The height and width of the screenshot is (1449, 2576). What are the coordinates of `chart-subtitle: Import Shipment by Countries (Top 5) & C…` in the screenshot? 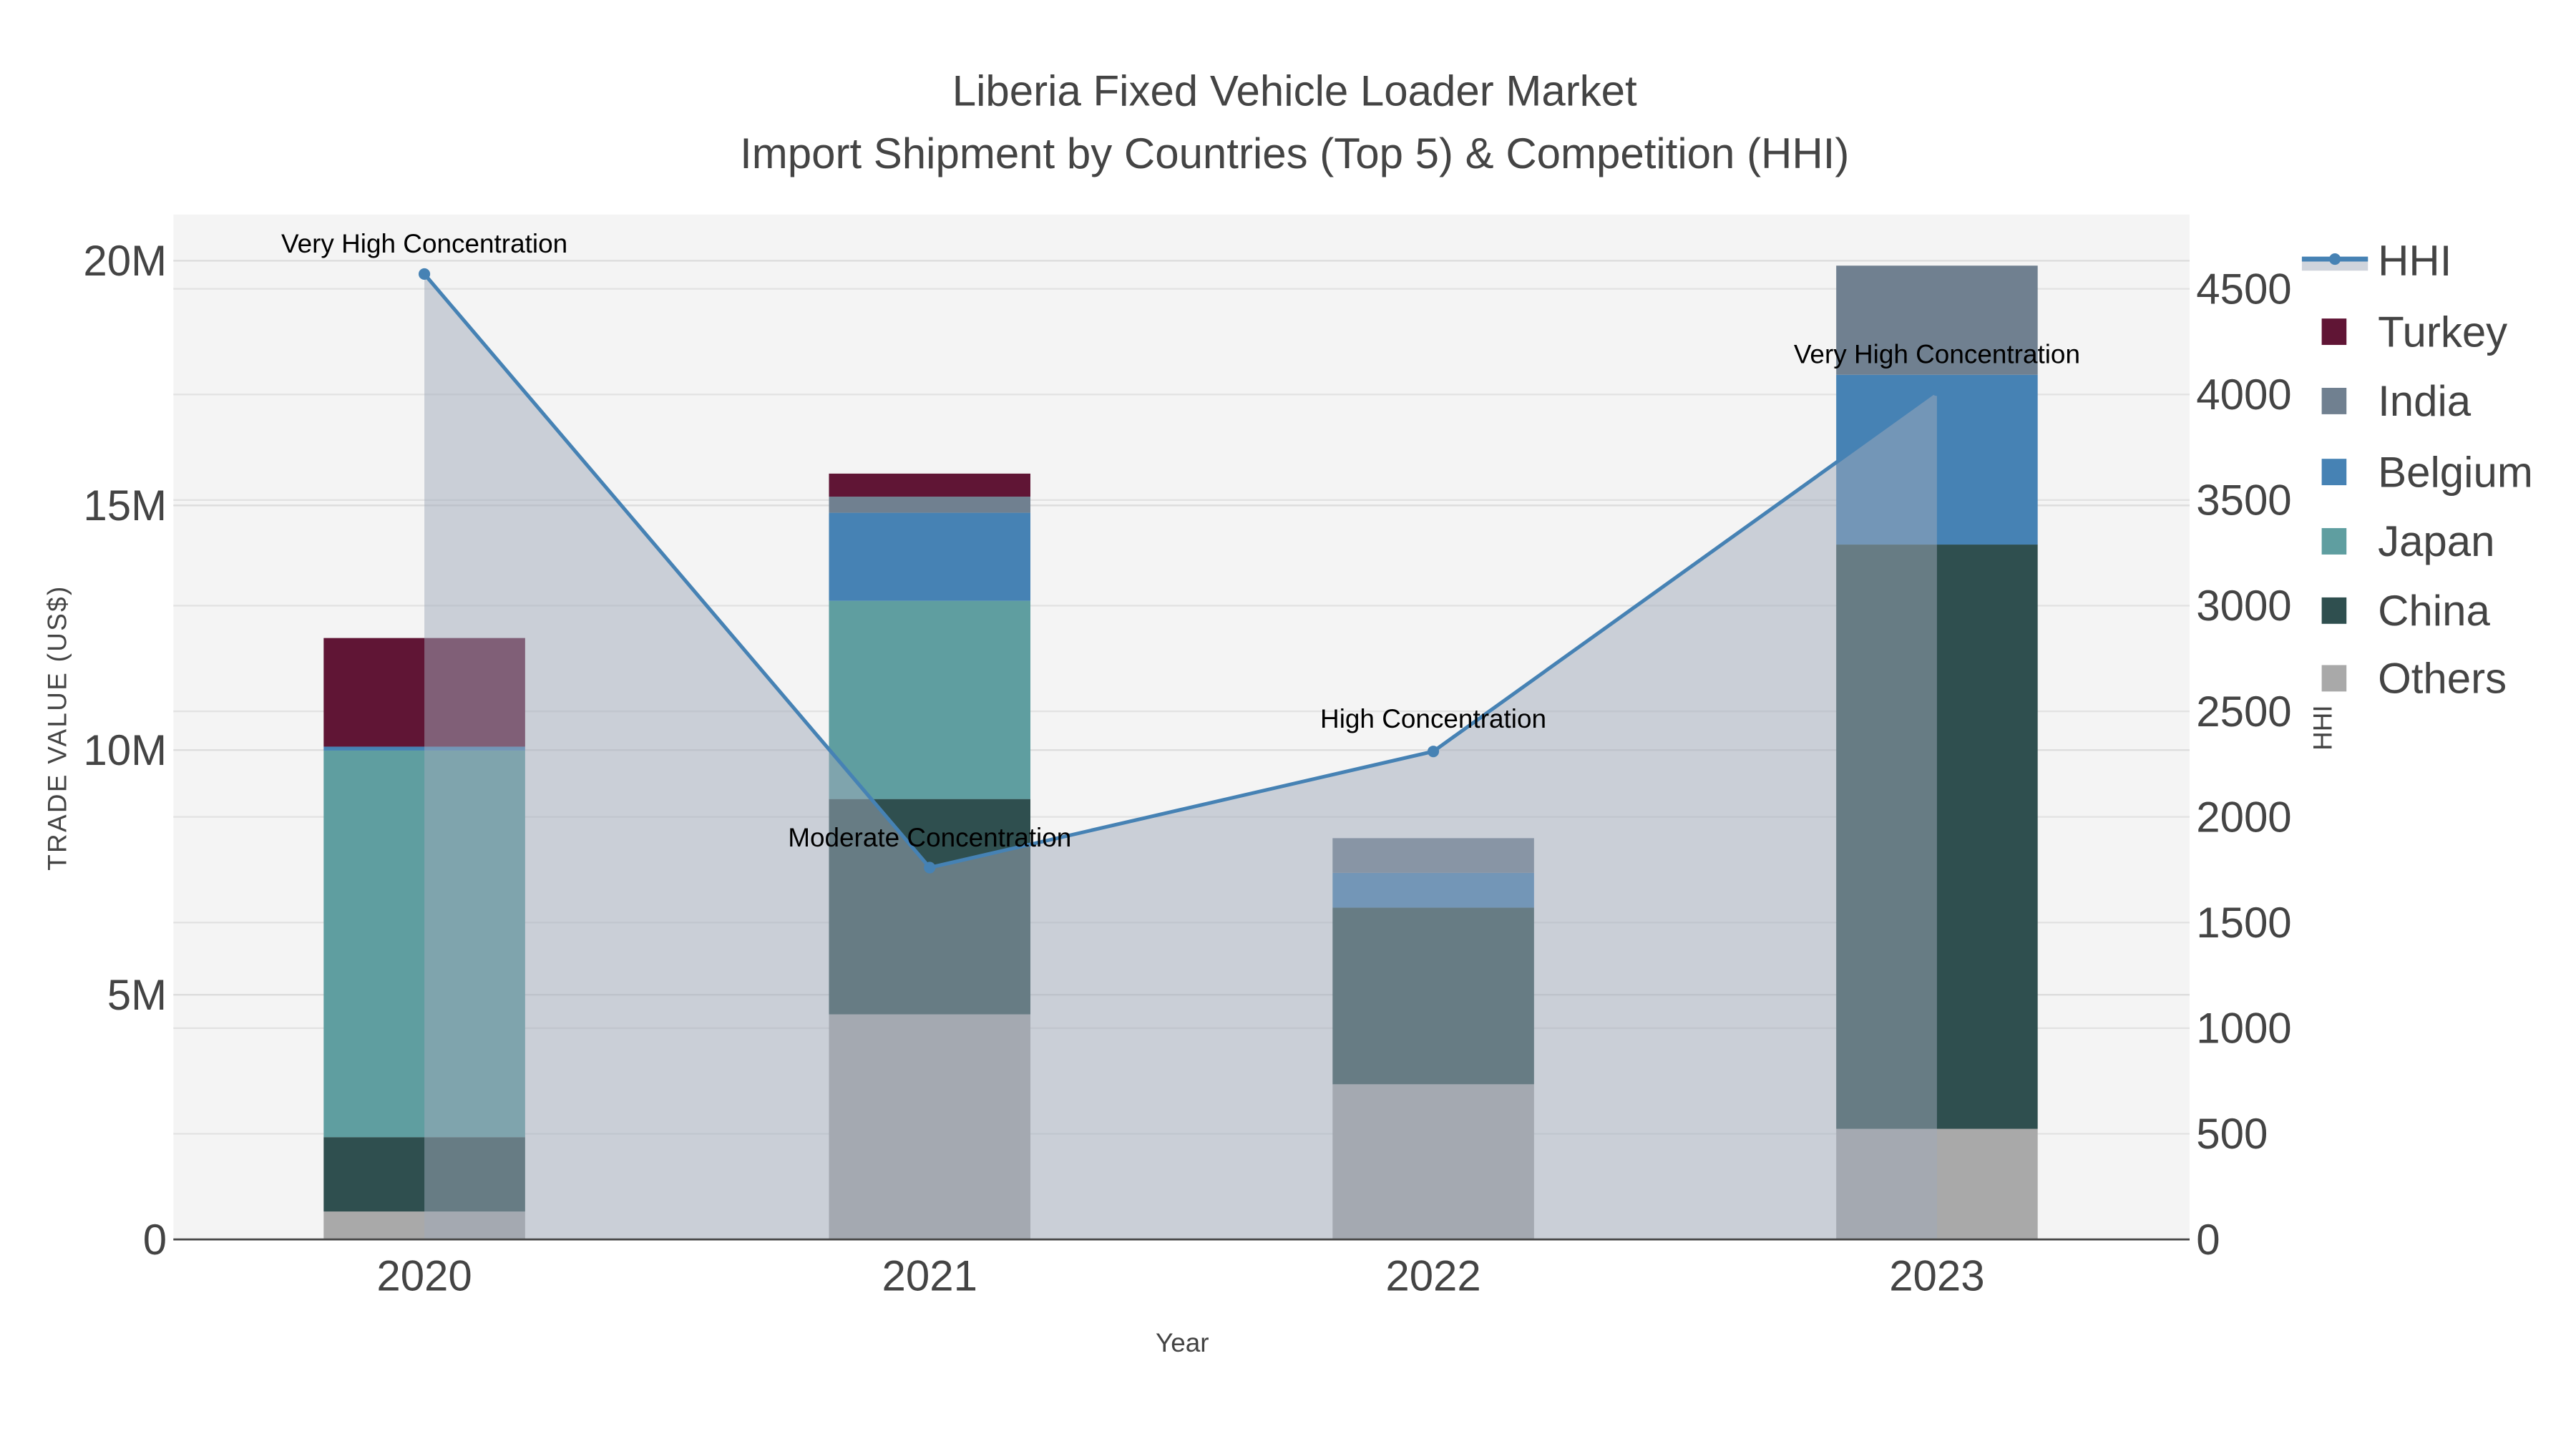 It's located at (1294, 153).